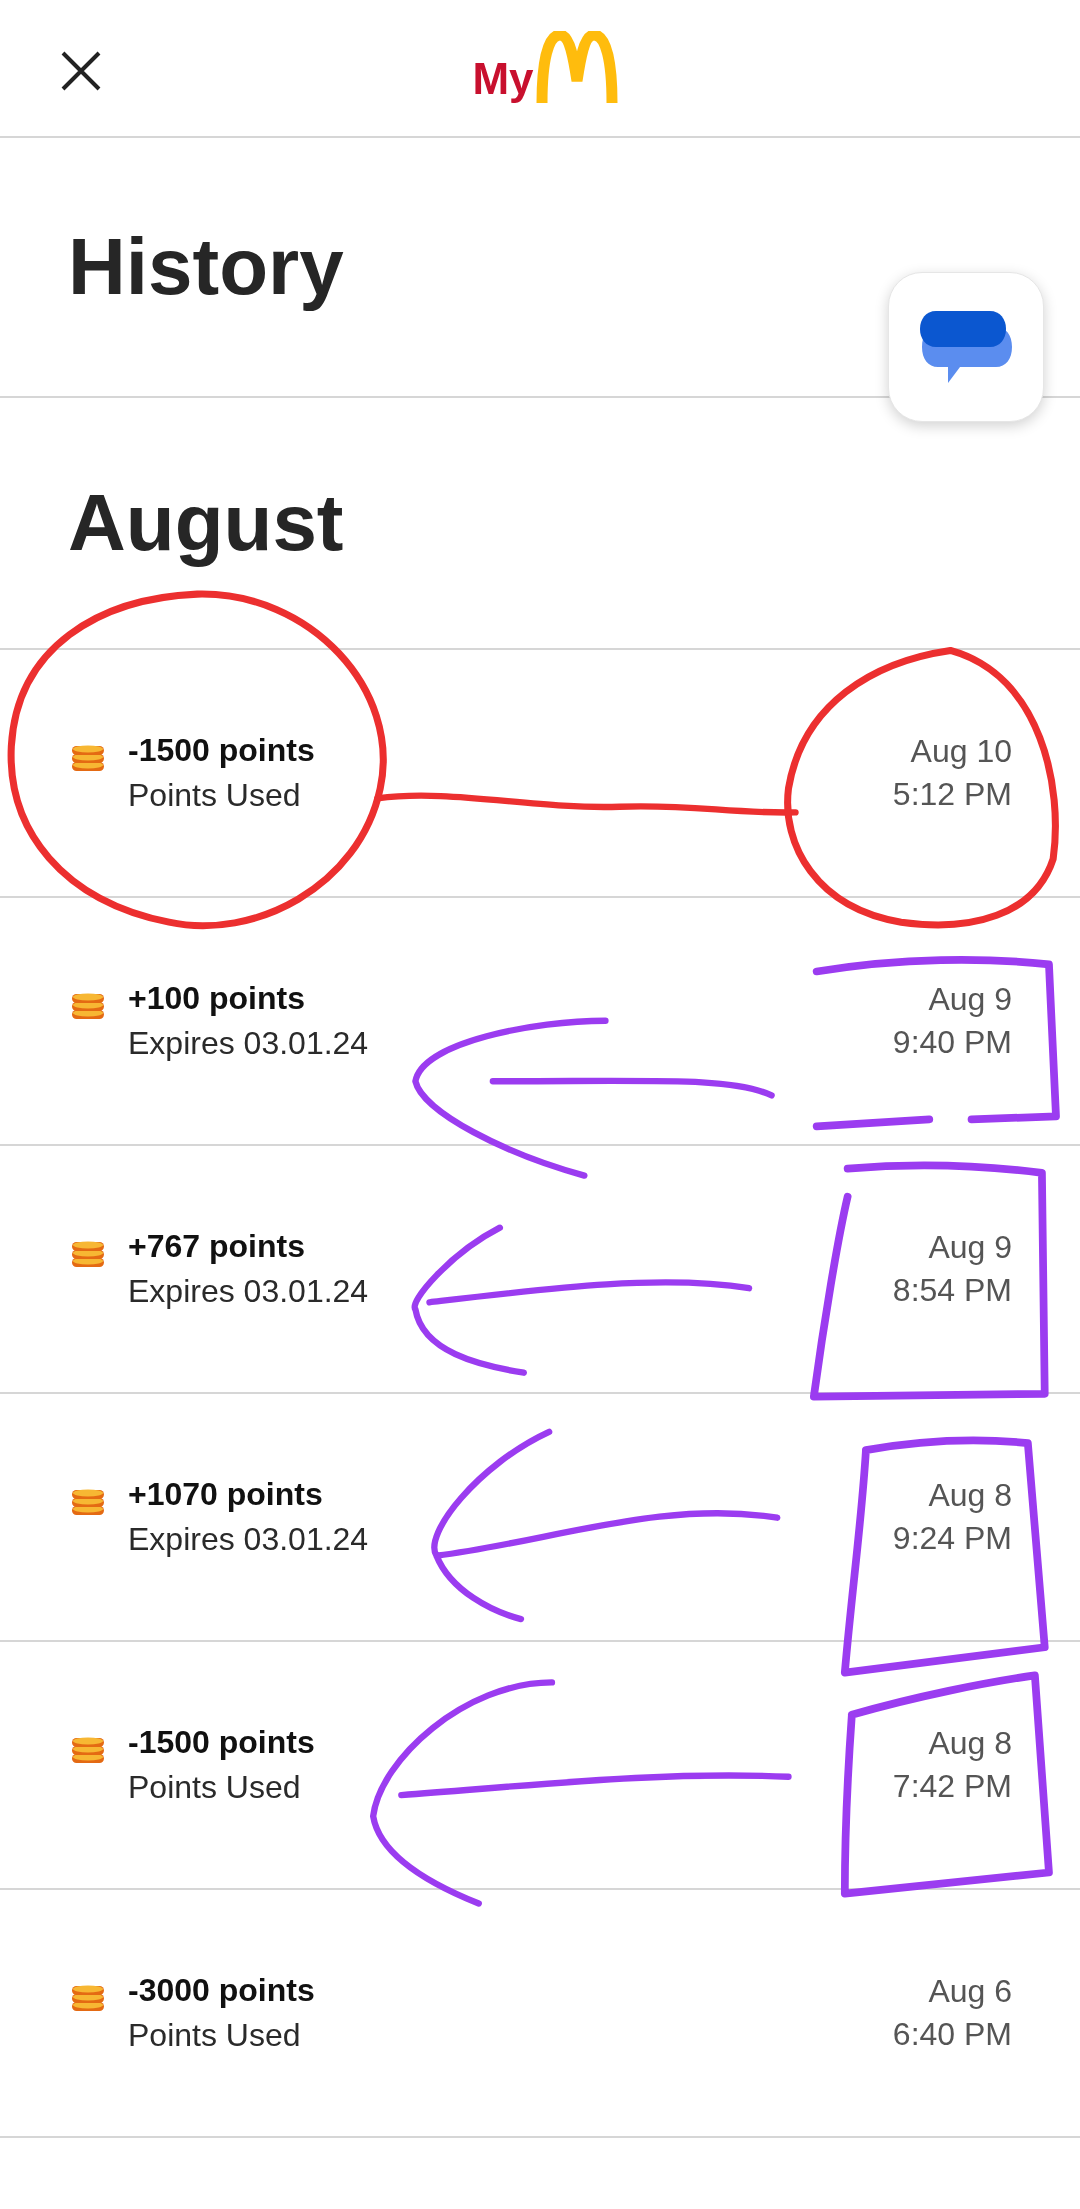  I want to click on points-amount: +767 points, so click(217, 1246).